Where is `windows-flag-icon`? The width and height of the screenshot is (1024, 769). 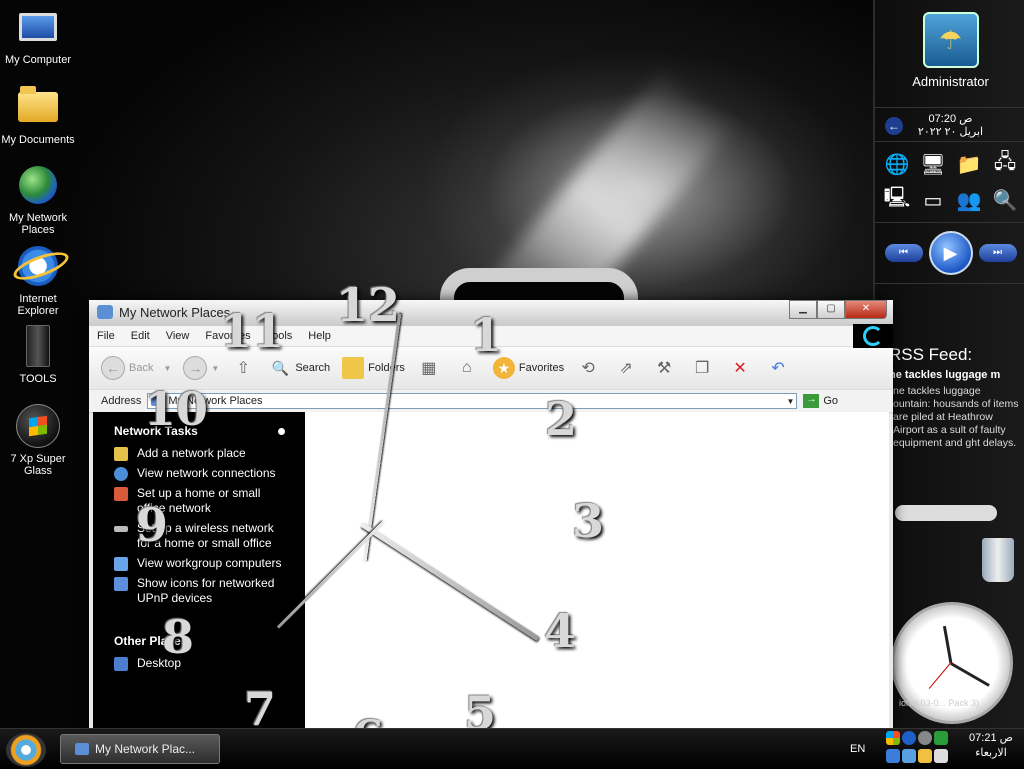
windows-flag-icon is located at coordinates (893, 738).